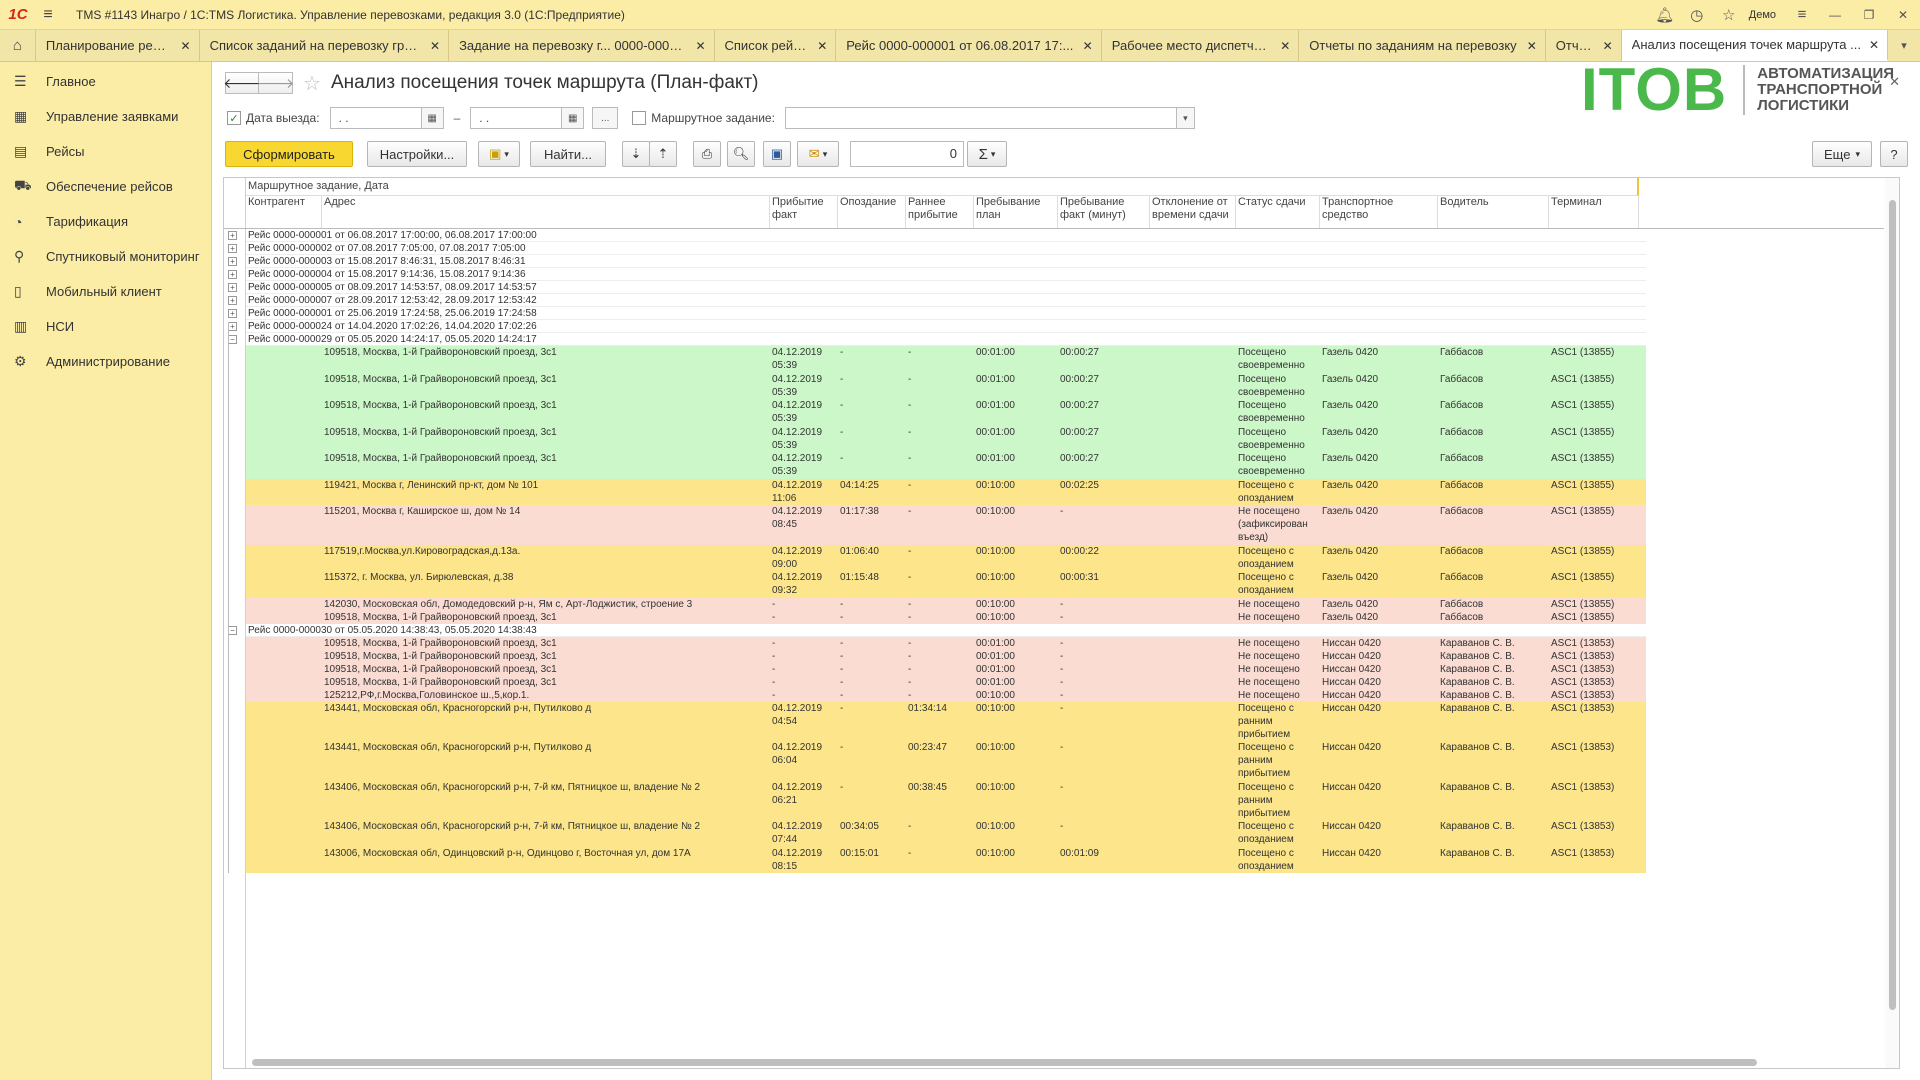 This screenshot has width=1920, height=1080. What do you see at coordinates (707, 154) in the screenshot?
I see `print-button: ⎙` at bounding box center [707, 154].